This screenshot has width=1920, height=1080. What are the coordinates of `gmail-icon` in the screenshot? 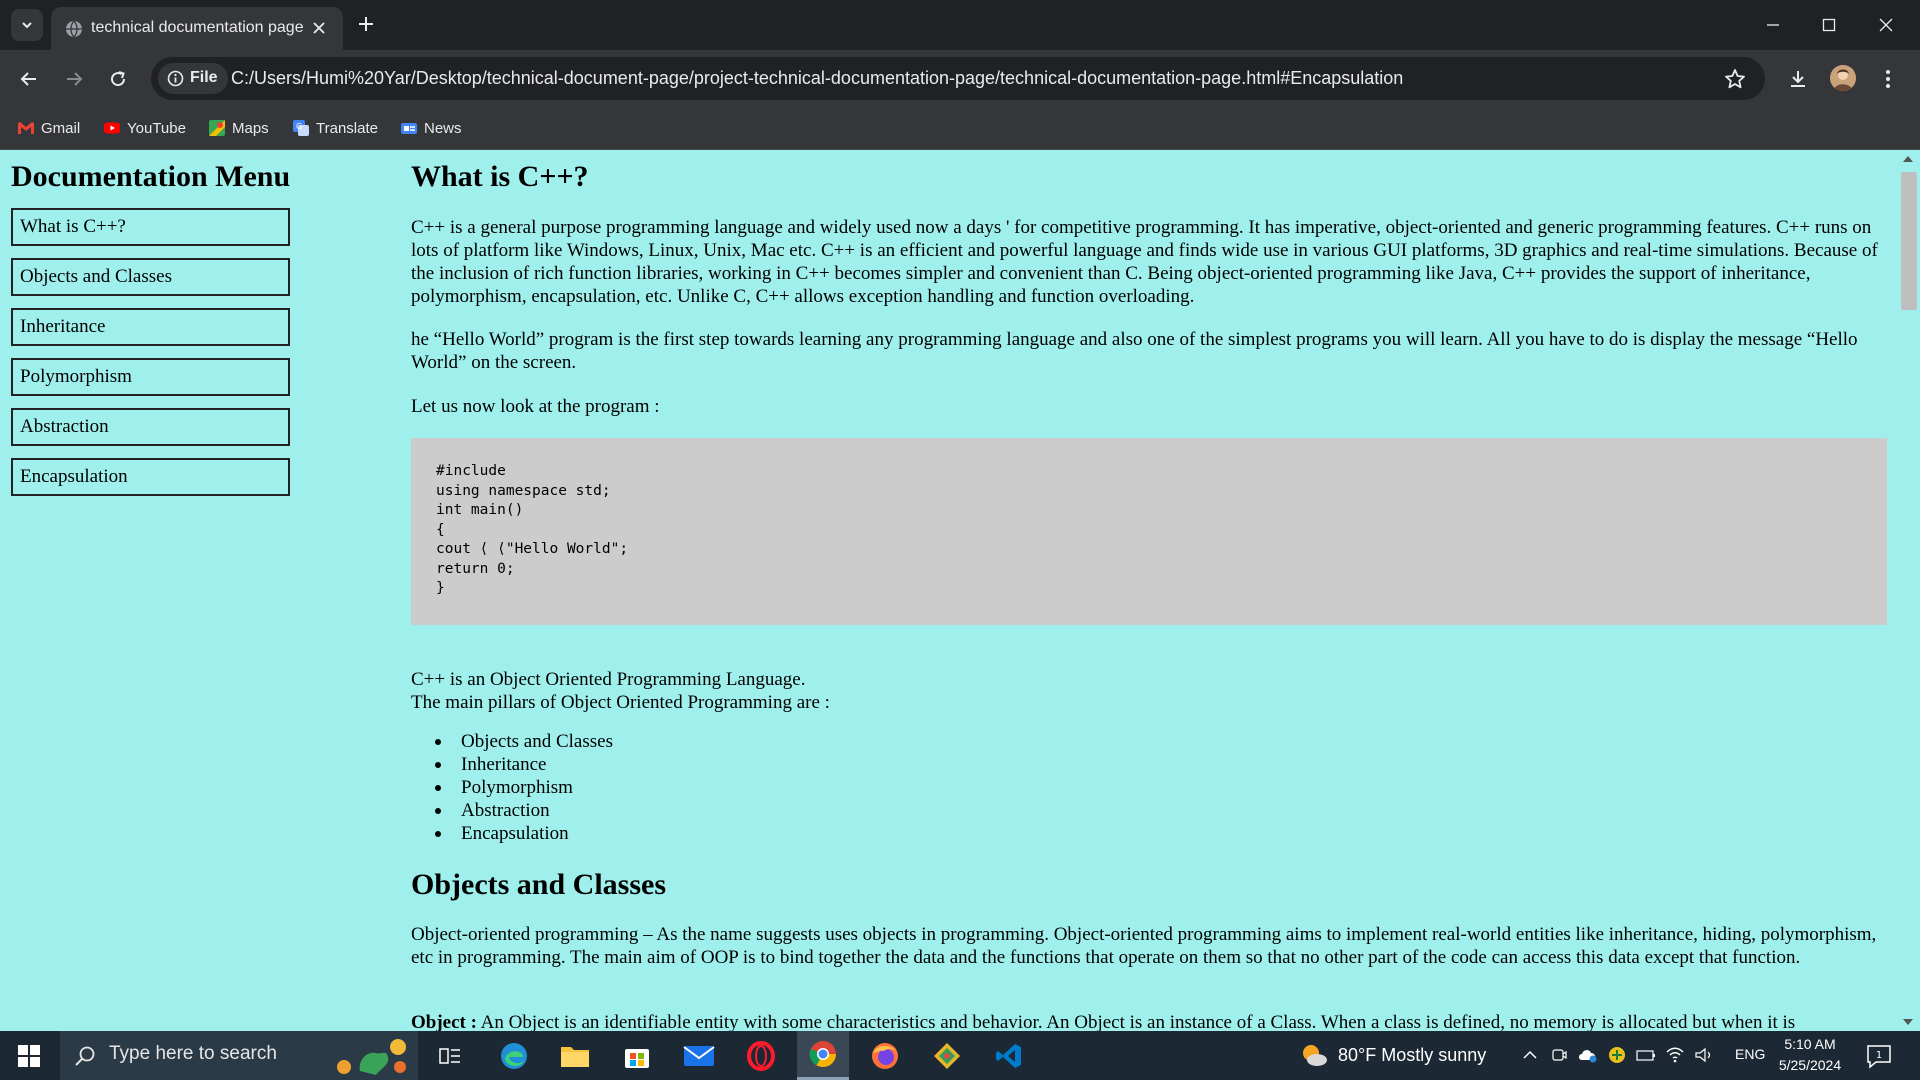 It's located at (26, 128).